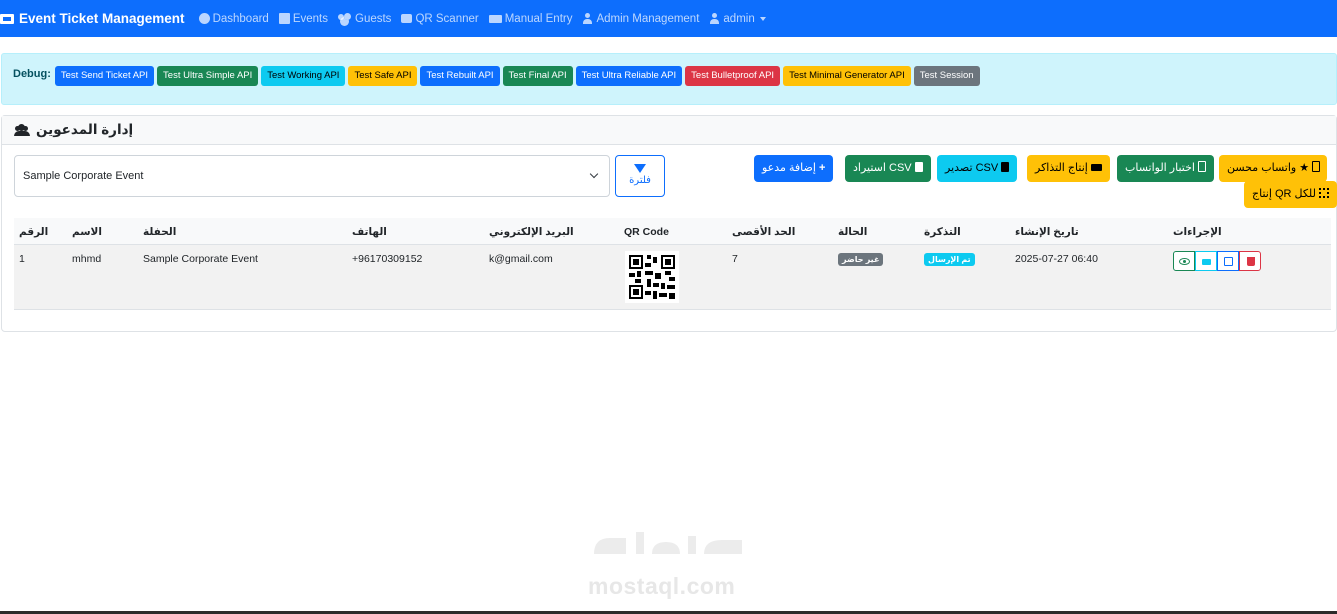 The width and height of the screenshot is (1337, 614). I want to click on qr-code-graphic, so click(652, 277).